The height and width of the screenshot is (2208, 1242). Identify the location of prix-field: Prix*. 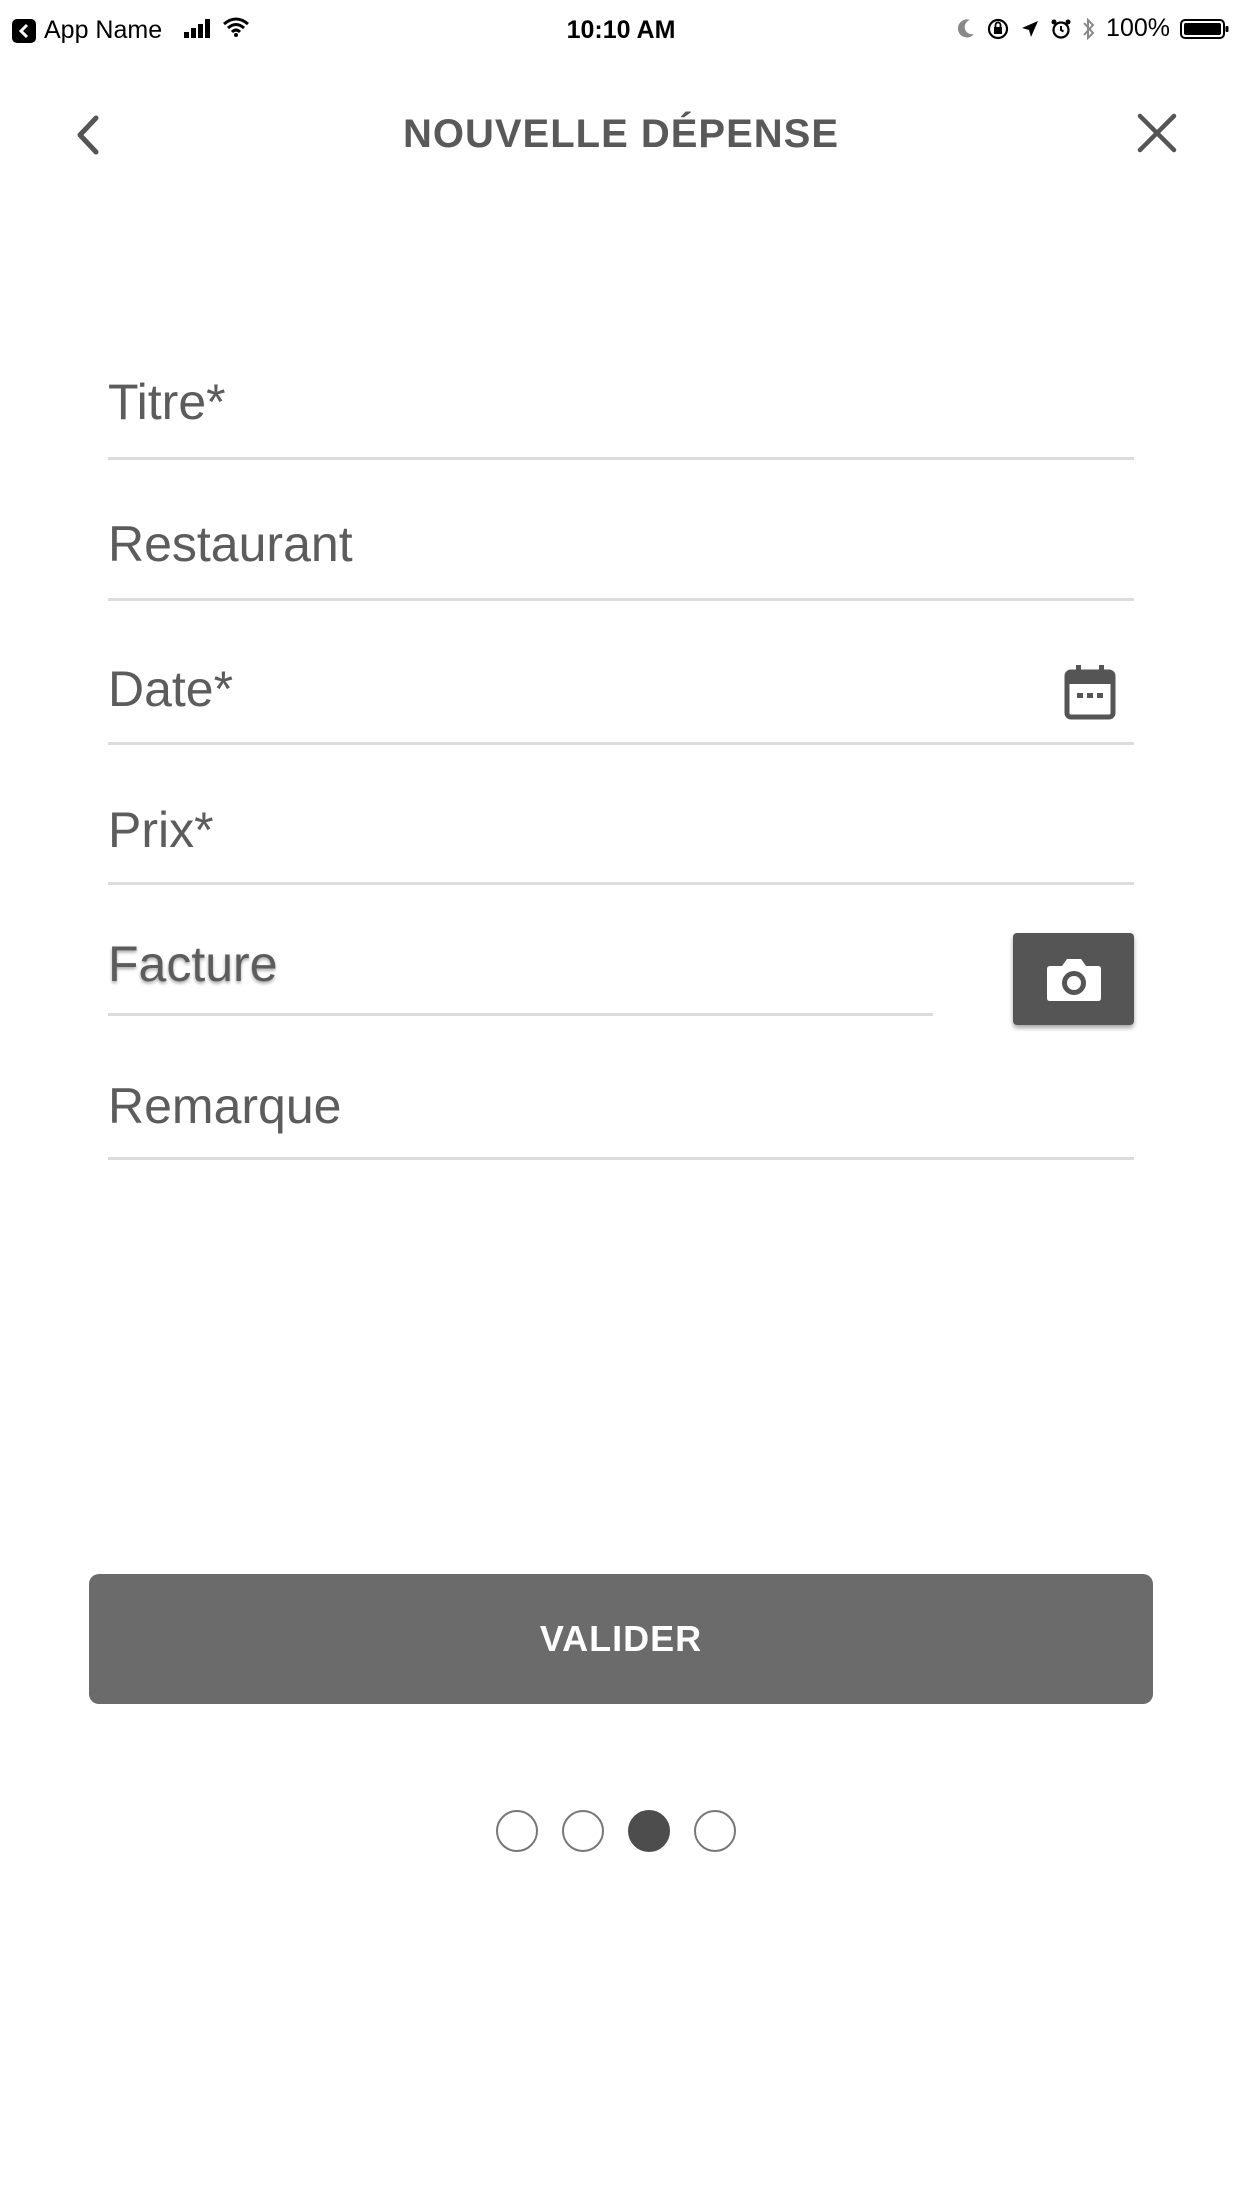
(623, 835).